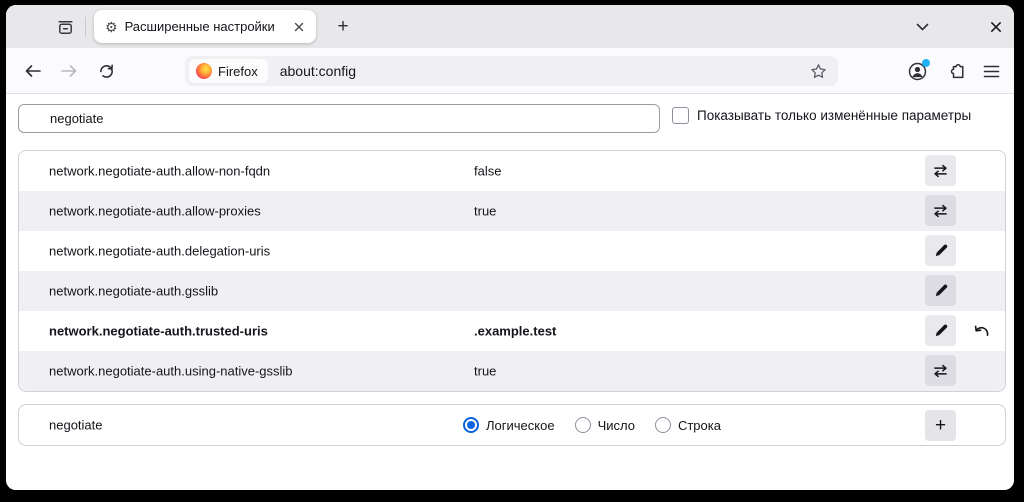  I want to click on pref-name: network.negotiate-auth.delegation-uris, so click(160, 251).